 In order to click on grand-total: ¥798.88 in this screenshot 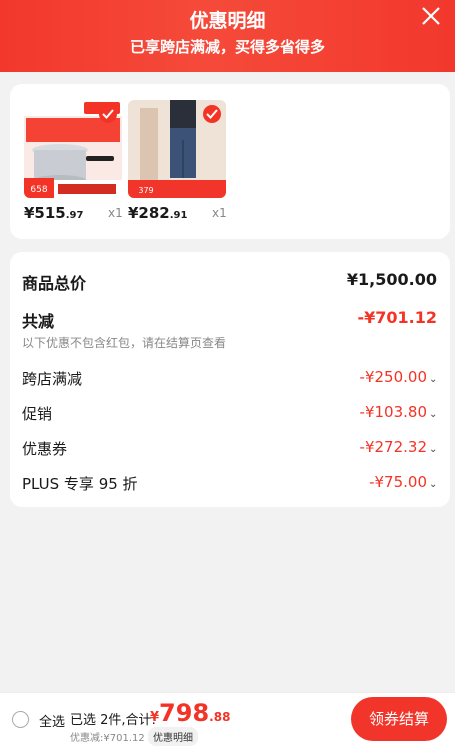, I will do `click(190, 713)`.